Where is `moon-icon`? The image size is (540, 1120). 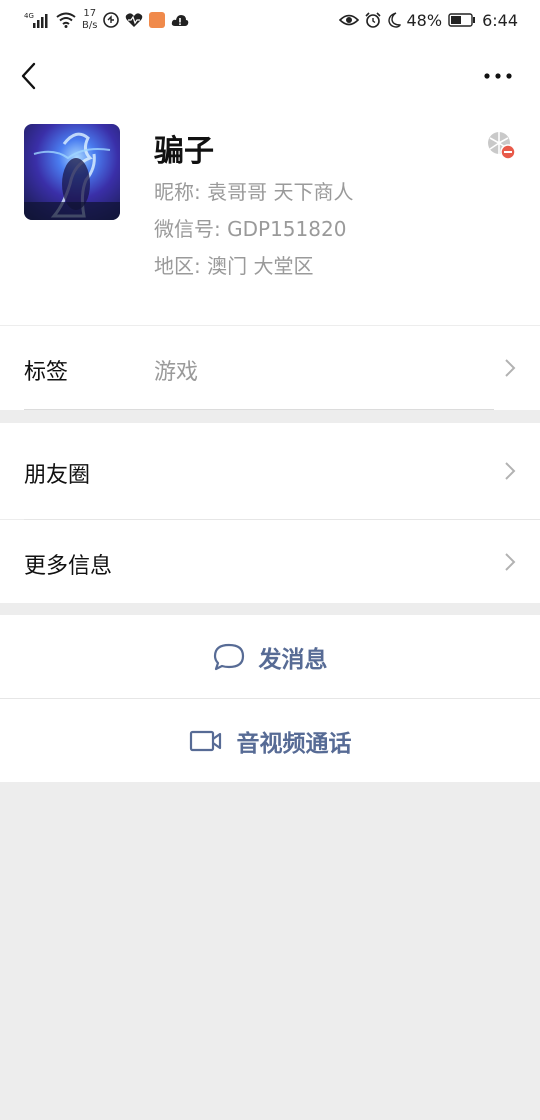 moon-icon is located at coordinates (394, 20).